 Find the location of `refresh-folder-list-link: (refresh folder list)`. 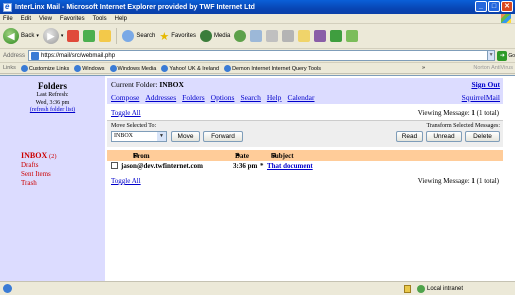

refresh-folder-list-link: (refresh folder list) is located at coordinates (52, 110).